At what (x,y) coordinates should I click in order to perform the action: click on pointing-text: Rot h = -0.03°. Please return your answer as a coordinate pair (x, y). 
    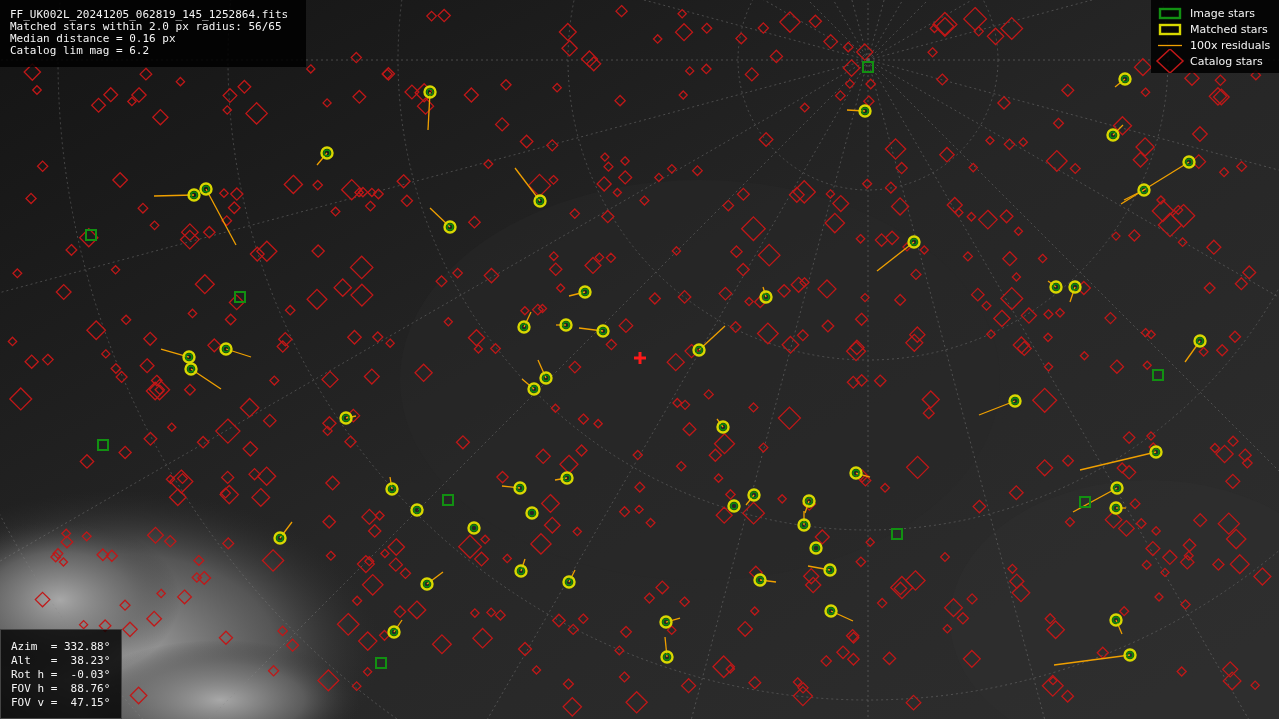
    Looking at the image, I should click on (61, 675).